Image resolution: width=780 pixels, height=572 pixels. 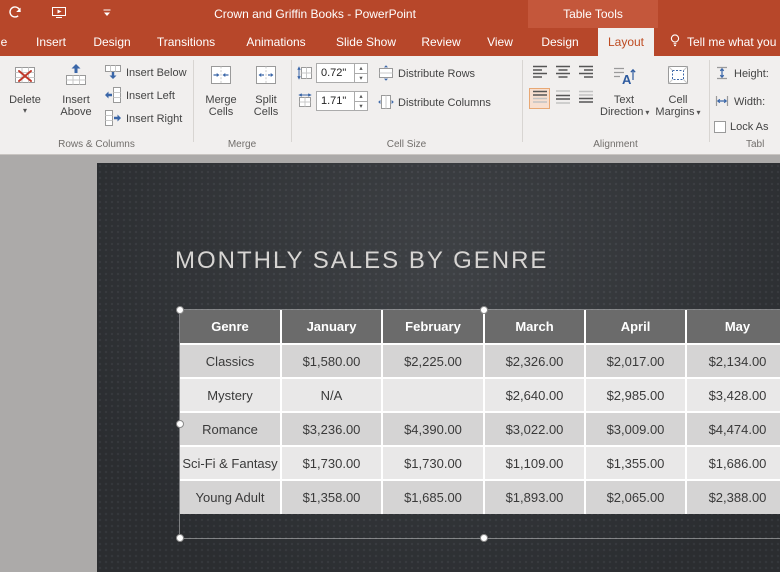 I want to click on table-cell: $4,474.00, so click(x=732, y=429).